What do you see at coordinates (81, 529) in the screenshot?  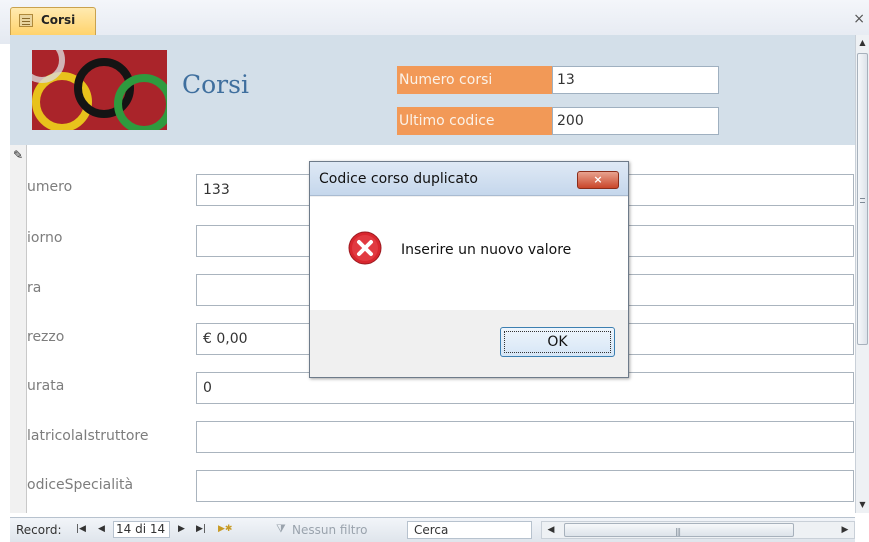 I see `first-record-icon: |◀` at bounding box center [81, 529].